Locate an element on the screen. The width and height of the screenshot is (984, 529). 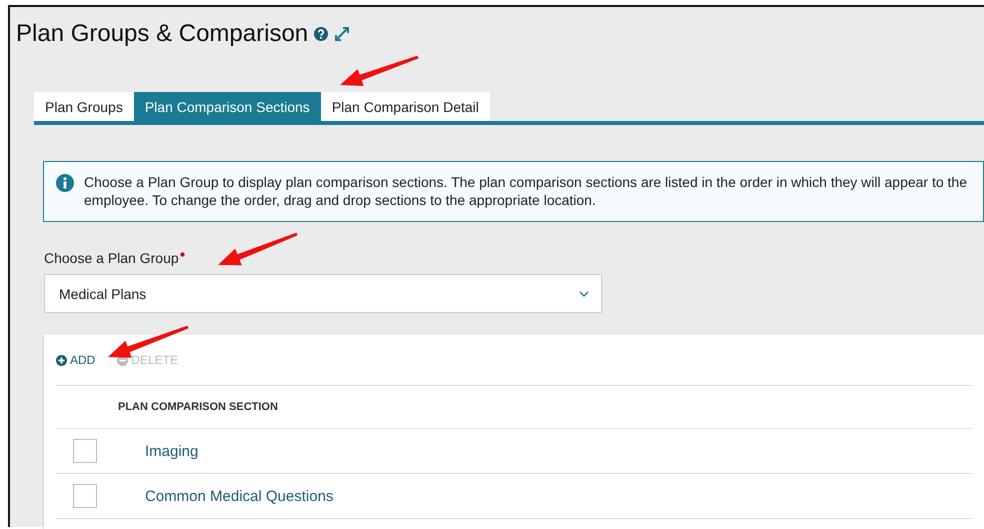
tab: Plan Comparison Detail is located at coordinates (405, 106).